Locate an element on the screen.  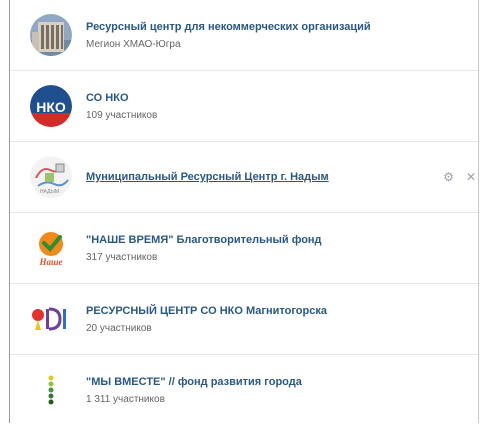
map-logo-icon: НАДЫМ is located at coordinates (51, 177).